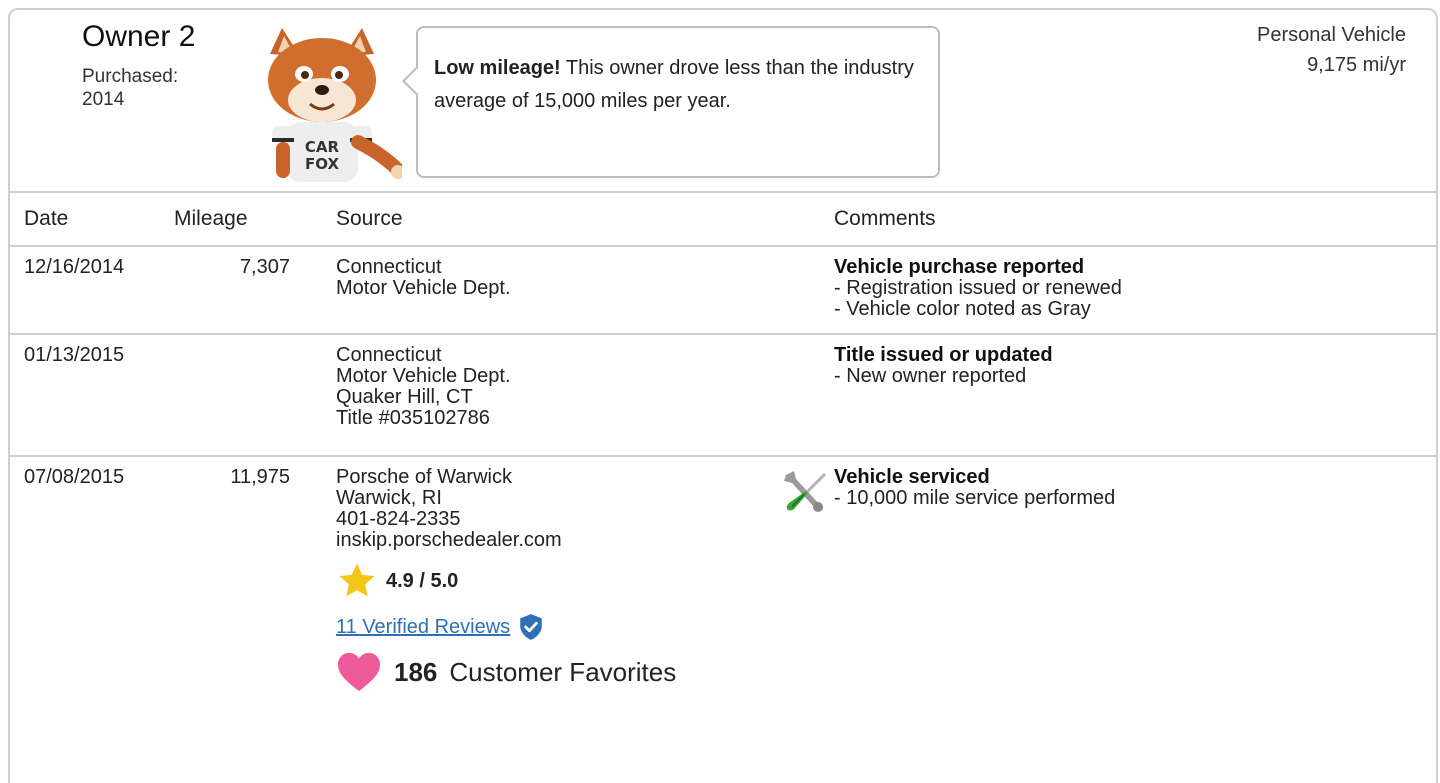  I want to click on bubble-bold: Low mileage!, so click(497, 68).